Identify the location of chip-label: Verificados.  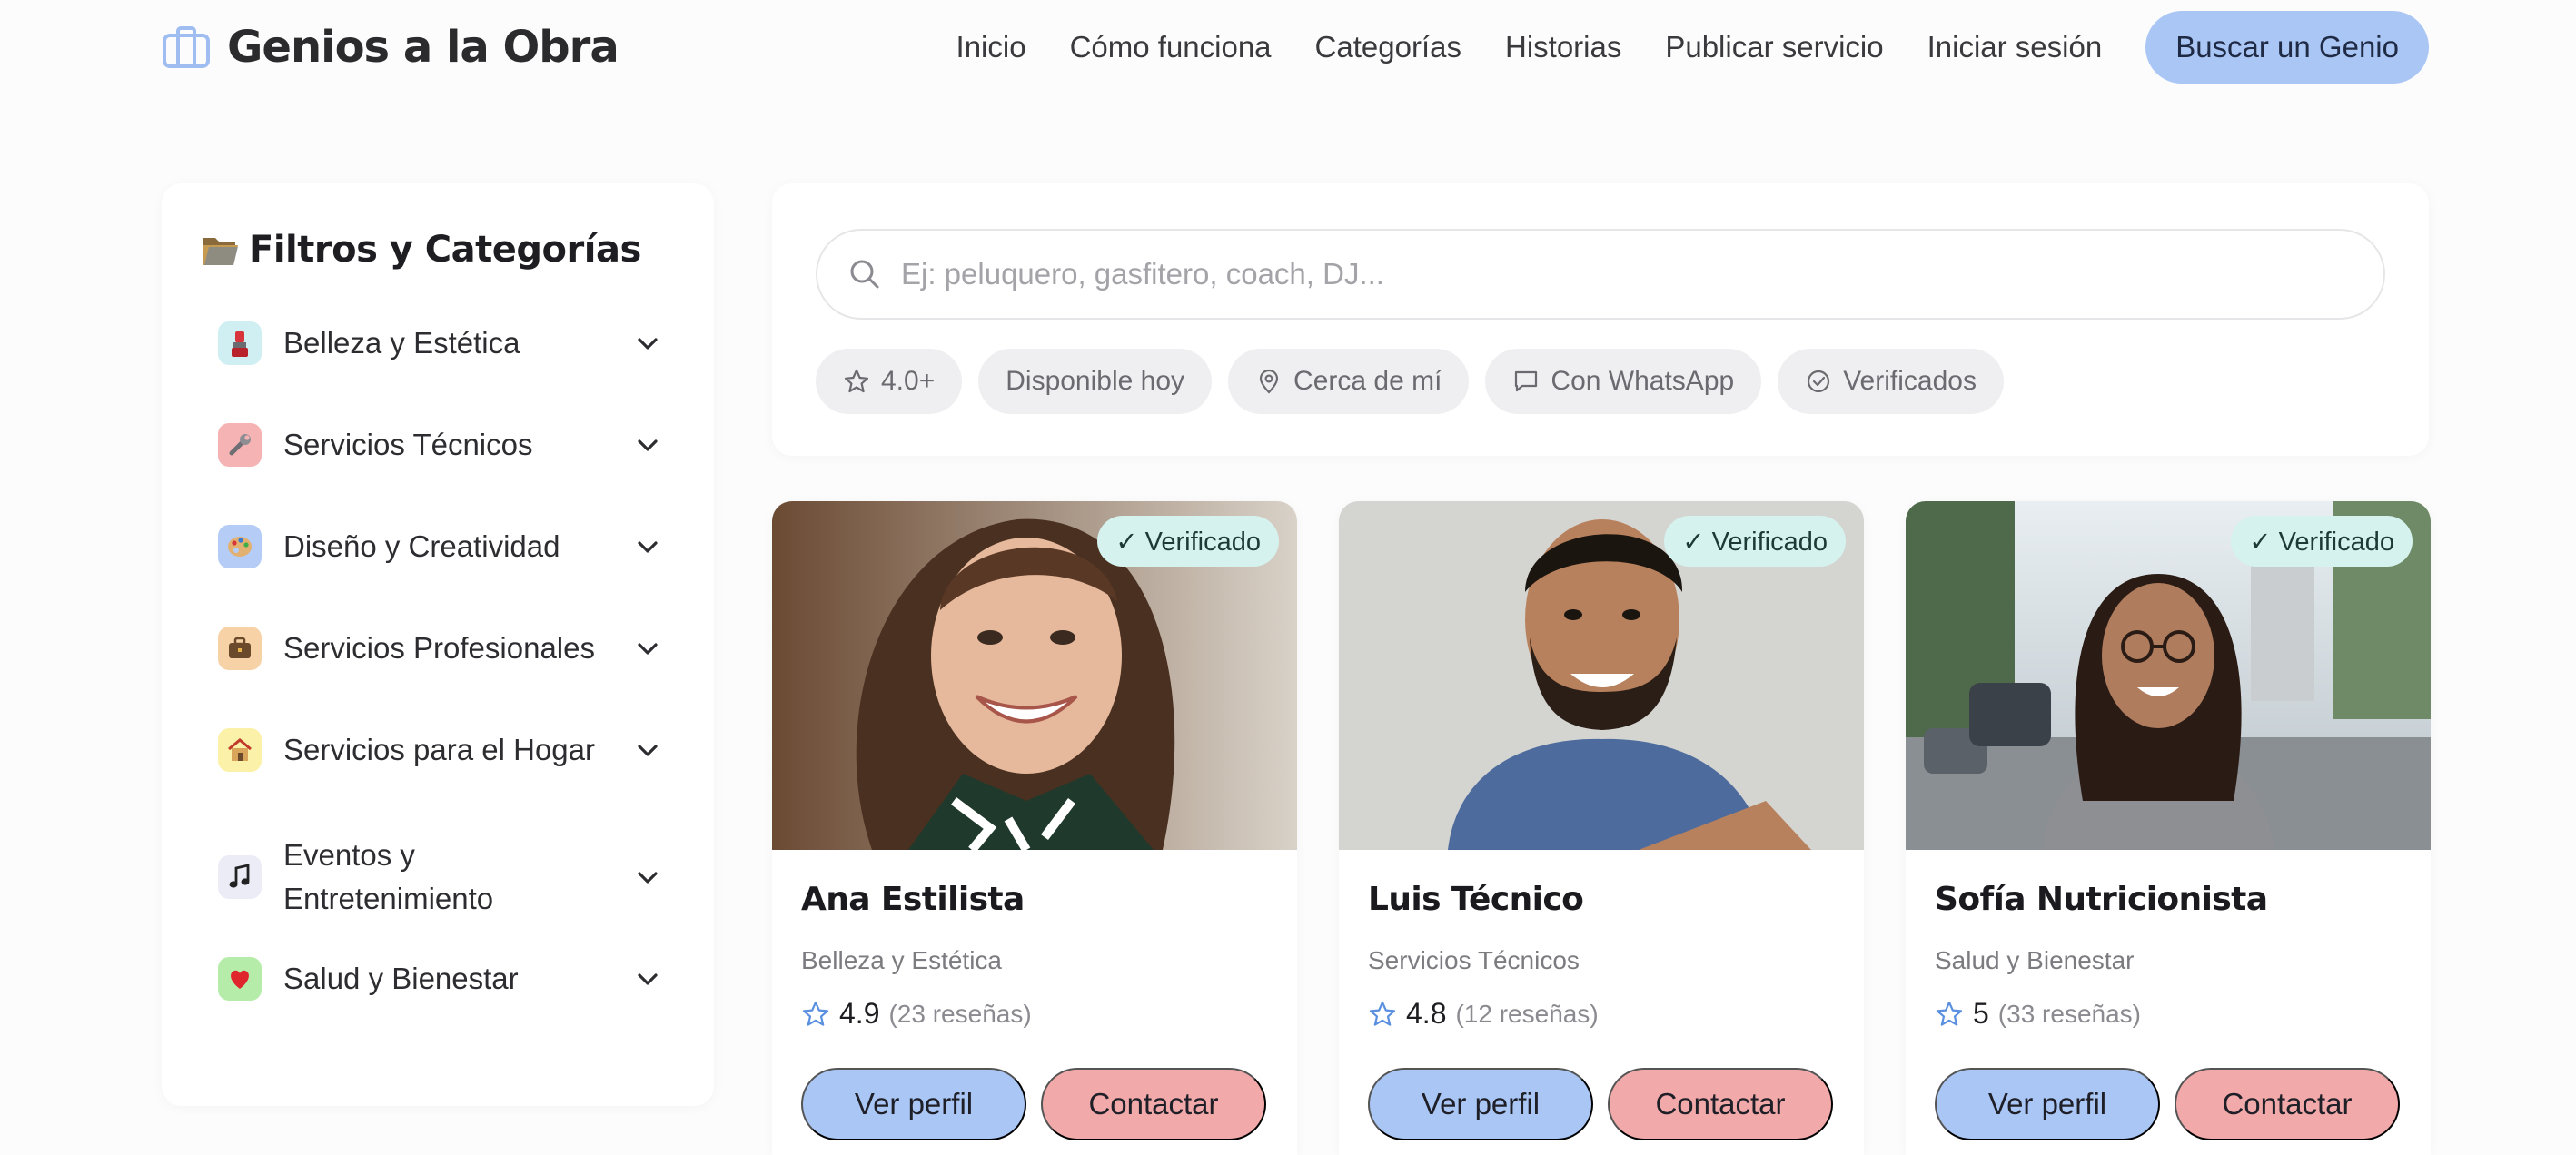
(1910, 381).